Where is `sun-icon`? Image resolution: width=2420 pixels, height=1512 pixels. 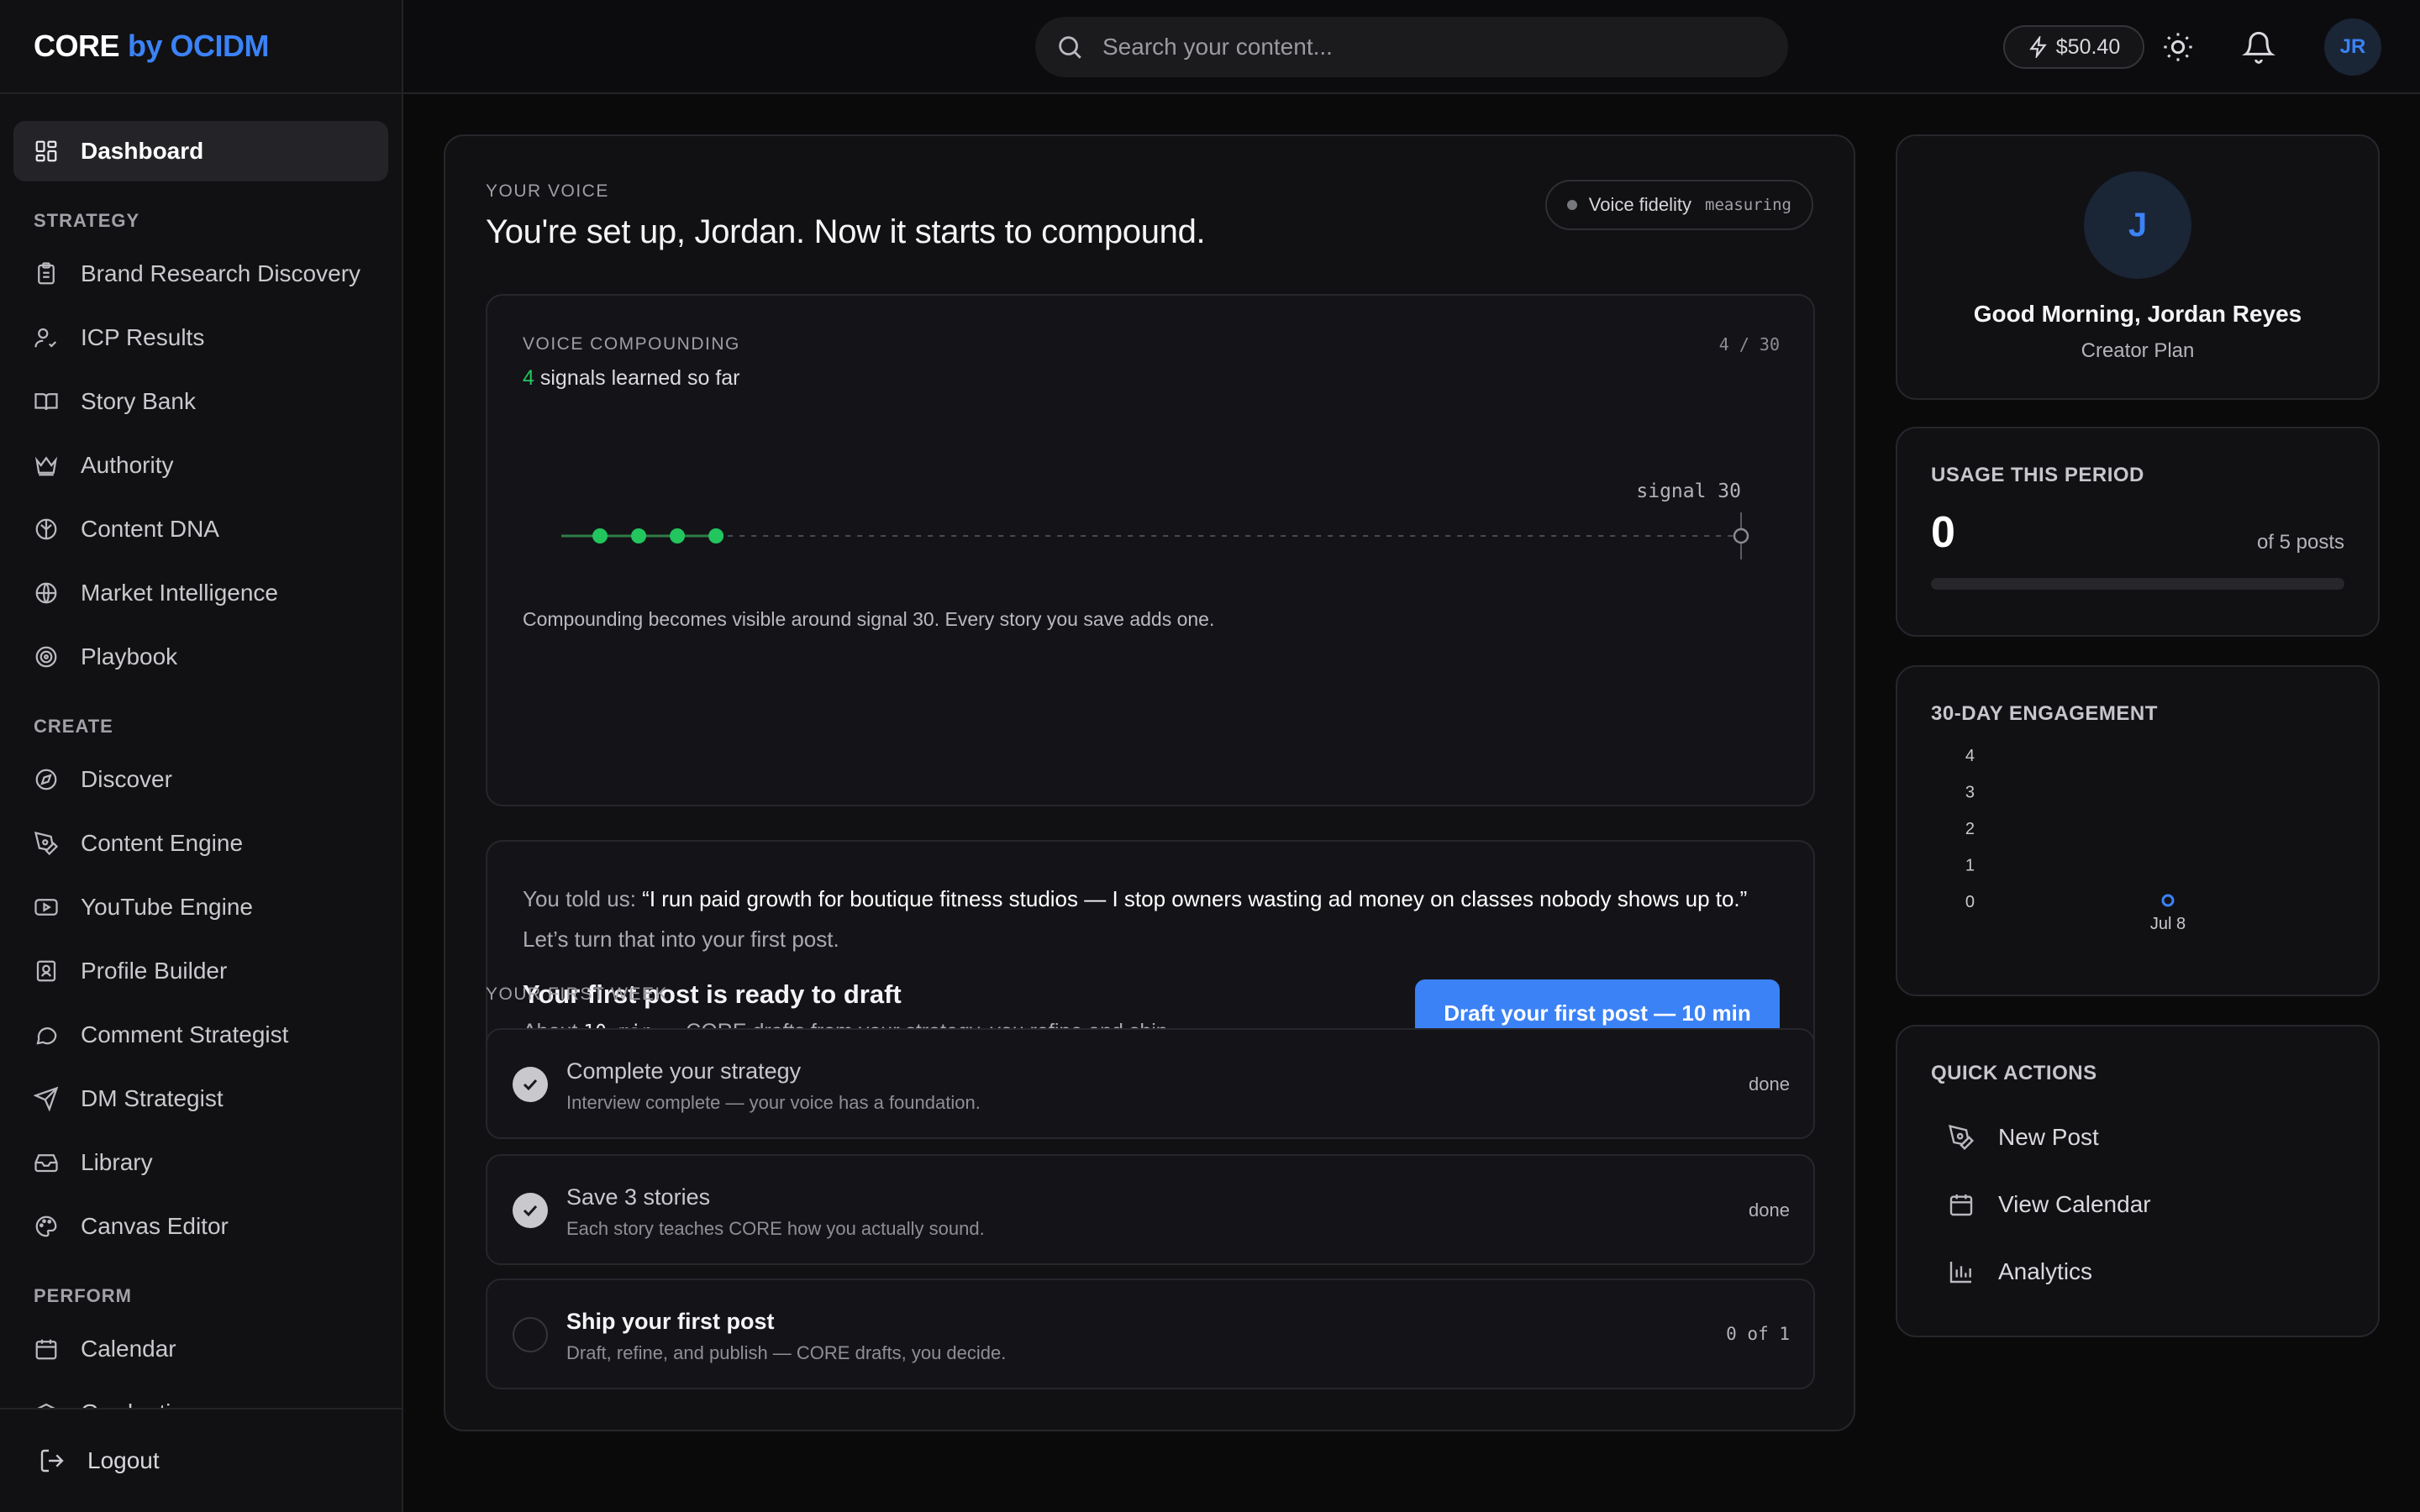
sun-icon is located at coordinates (2178, 47).